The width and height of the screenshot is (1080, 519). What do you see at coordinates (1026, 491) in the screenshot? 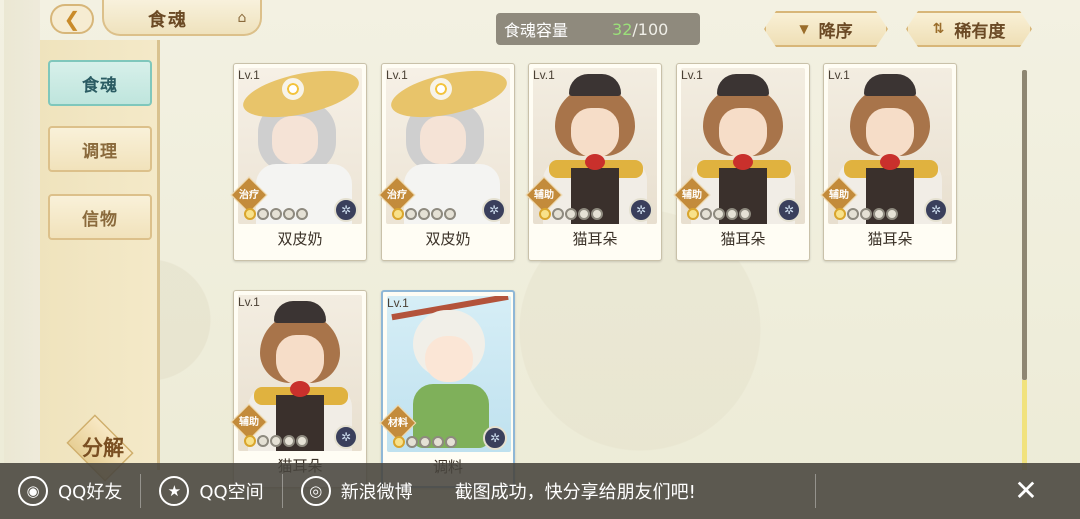
I see `close-icon: ✕` at bounding box center [1026, 491].